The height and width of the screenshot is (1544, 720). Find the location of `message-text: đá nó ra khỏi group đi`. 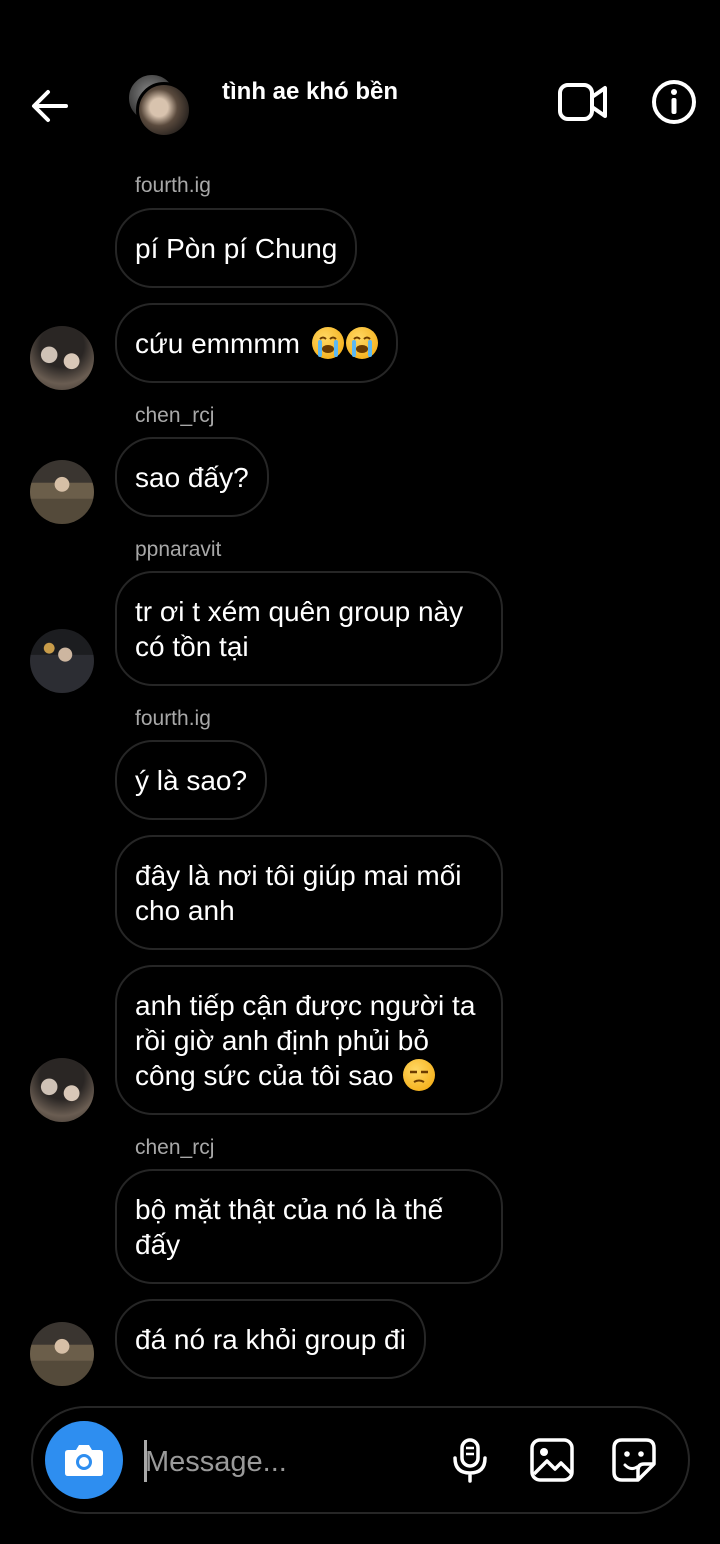

message-text: đá nó ra khỏi group đi is located at coordinates (270, 1339).